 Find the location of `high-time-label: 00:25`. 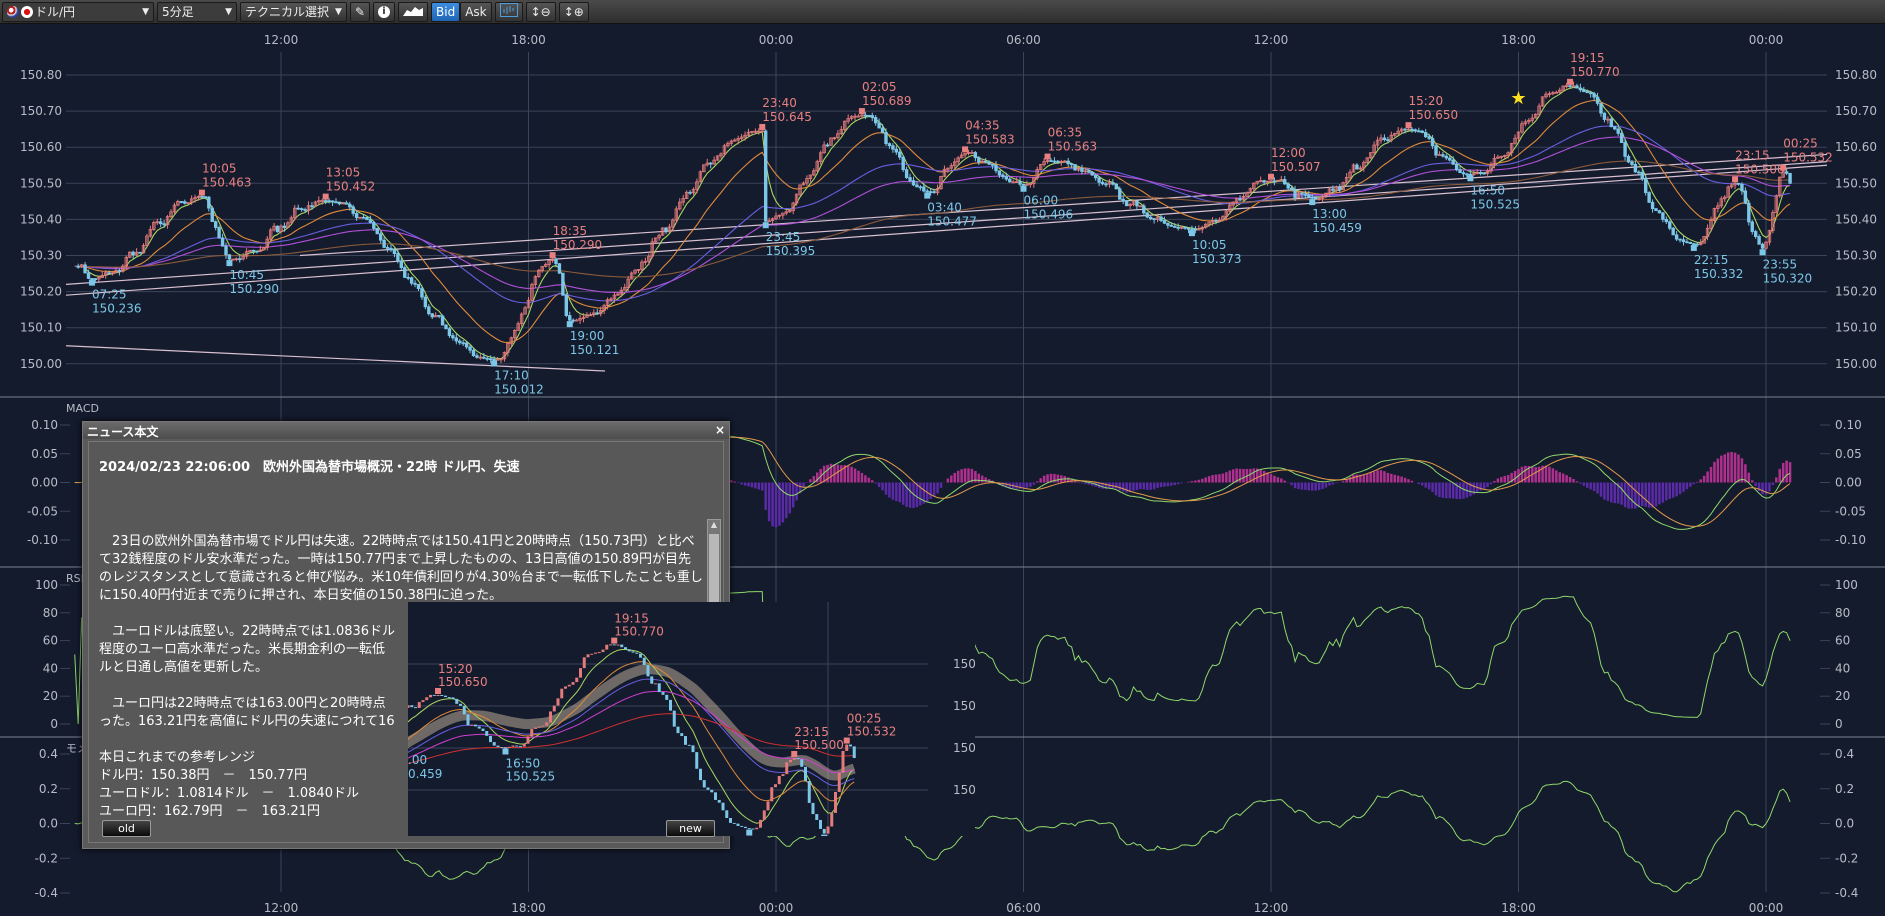

high-time-label: 00:25 is located at coordinates (1800, 144).